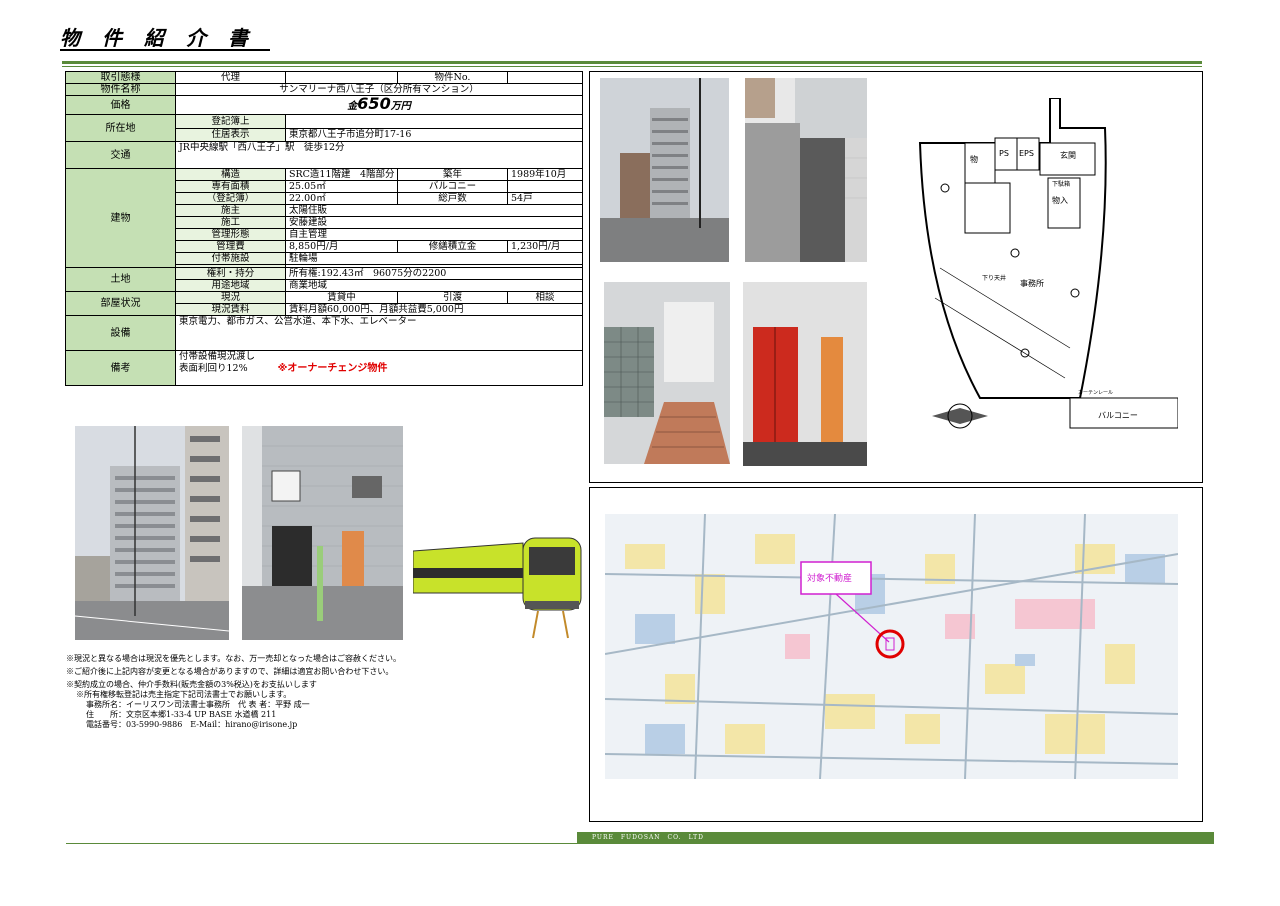  Describe the element at coordinates (379, 333) in the screenshot. I see `equip-value: 東京電力、都市ガス、公営水道、本下水、エレベーター` at that location.